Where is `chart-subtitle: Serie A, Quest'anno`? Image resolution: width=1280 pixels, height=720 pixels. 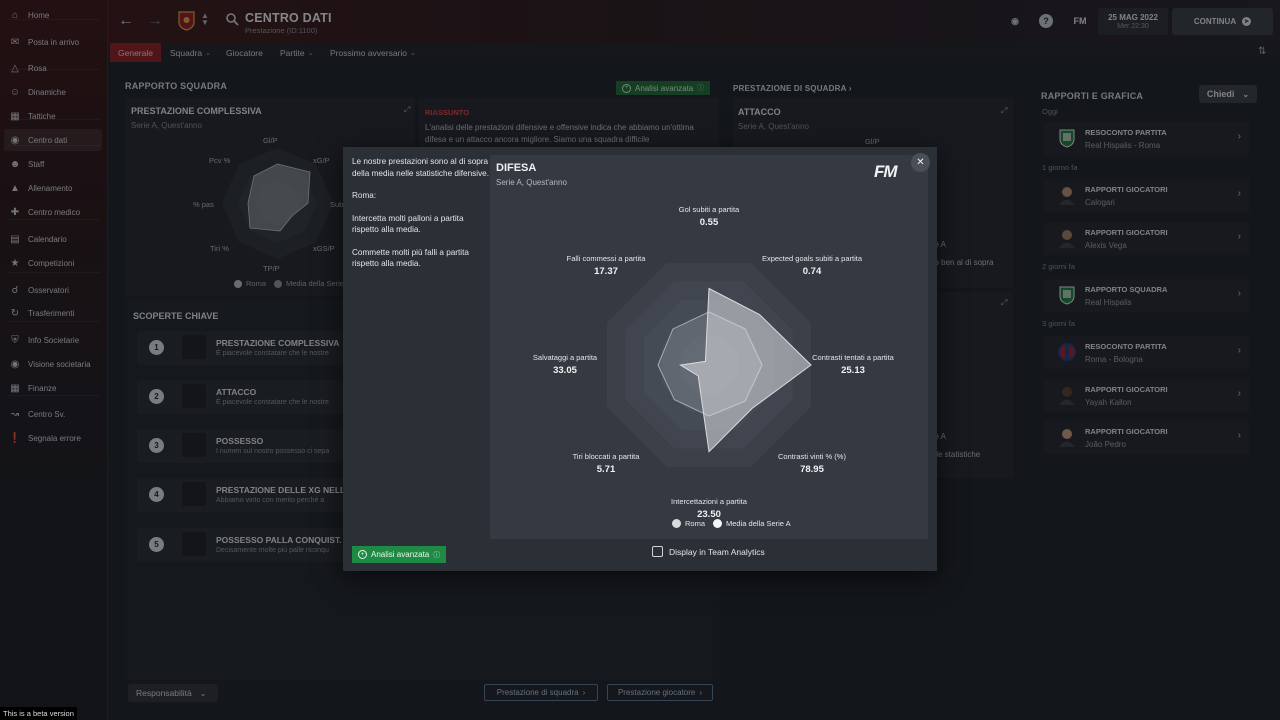
chart-subtitle: Serie A, Quest'anno is located at coordinates (531, 182).